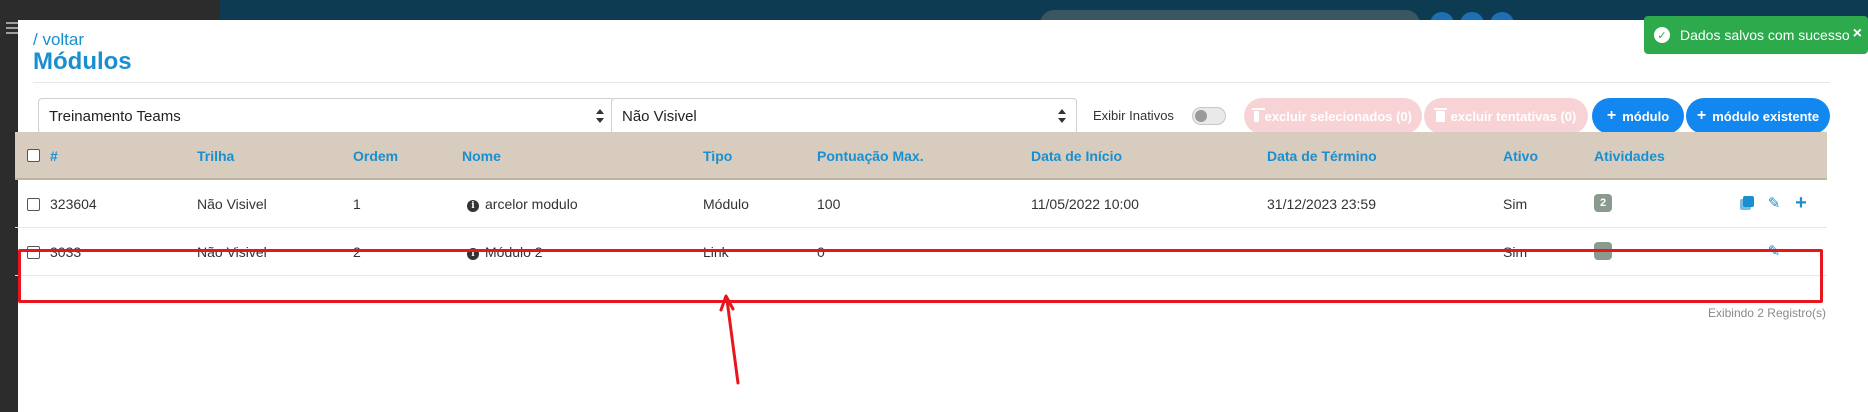  Describe the element at coordinates (215, 156) in the screenshot. I see `col-trilha: Trilha` at that location.